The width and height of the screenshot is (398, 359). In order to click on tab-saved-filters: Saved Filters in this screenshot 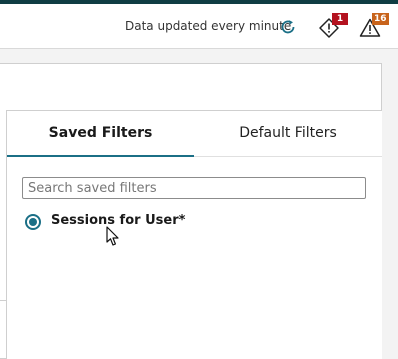, I will do `click(100, 133)`.